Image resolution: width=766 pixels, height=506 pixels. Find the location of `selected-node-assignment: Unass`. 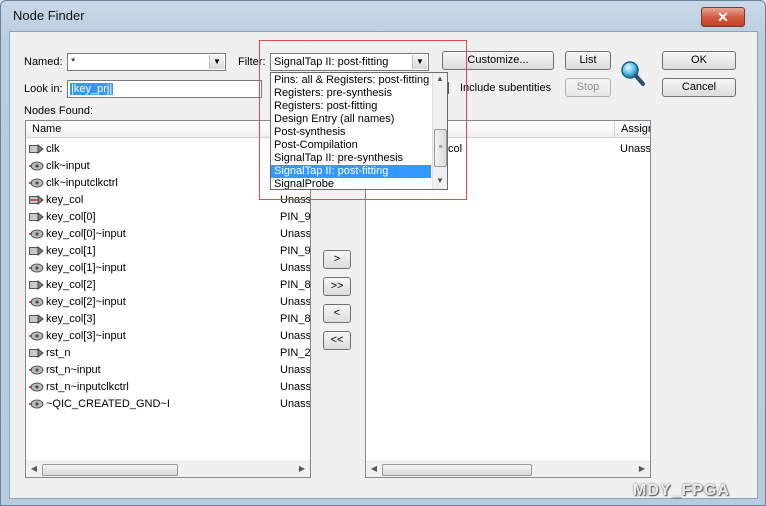

selected-node-assignment: Unass is located at coordinates (635, 149).